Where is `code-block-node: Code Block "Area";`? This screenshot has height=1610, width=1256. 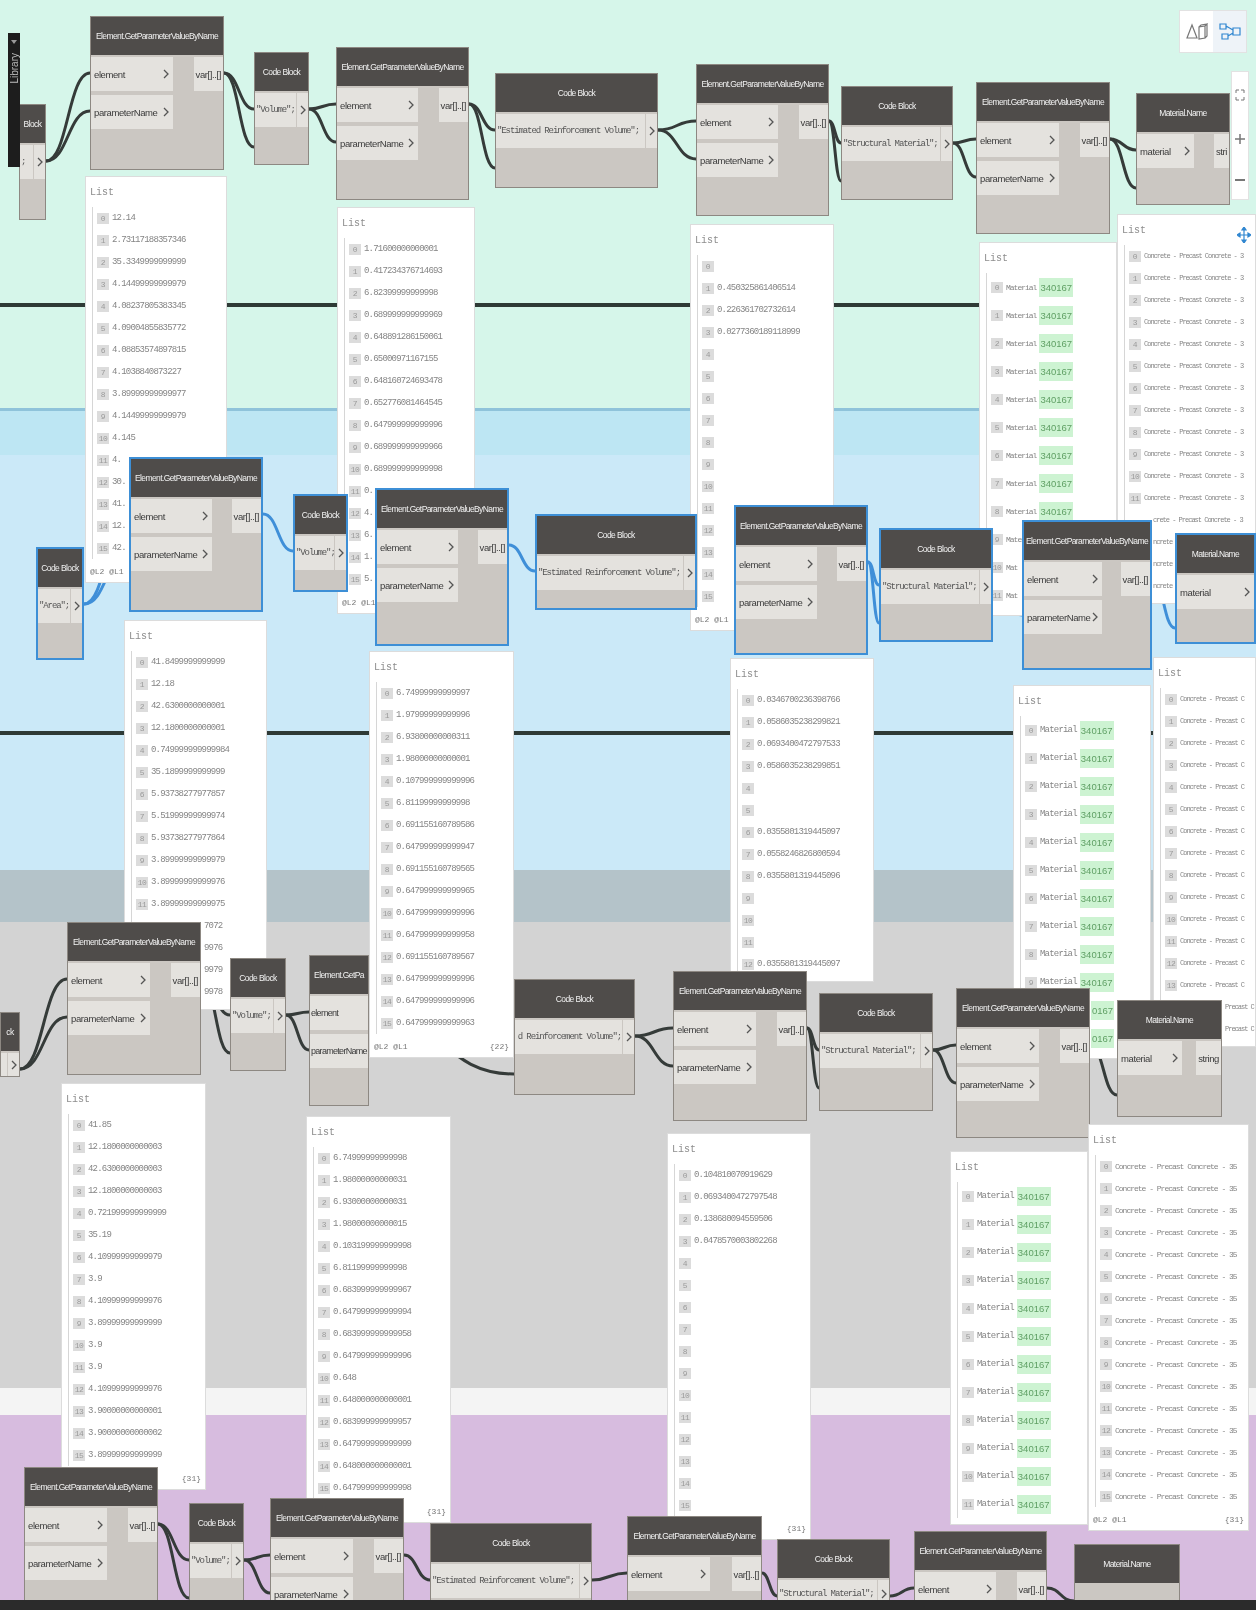 code-block-node: Code Block "Area"; is located at coordinates (60, 603).